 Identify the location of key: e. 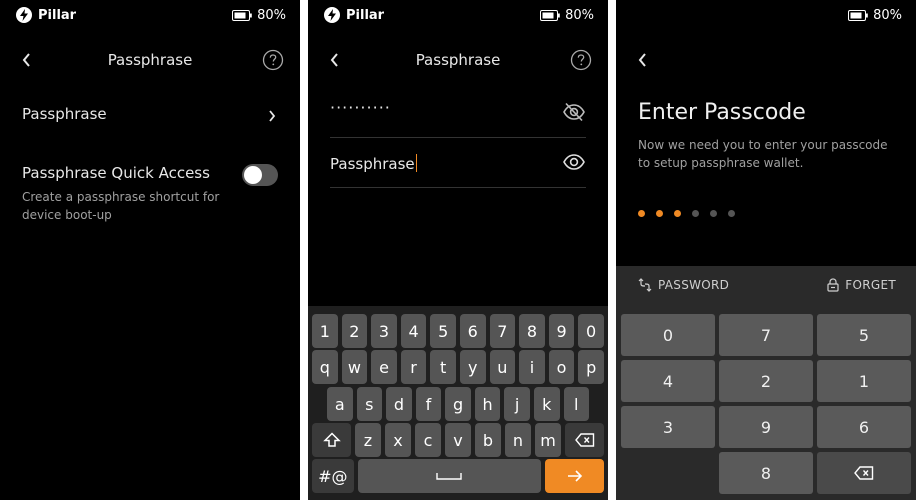
(384, 367).